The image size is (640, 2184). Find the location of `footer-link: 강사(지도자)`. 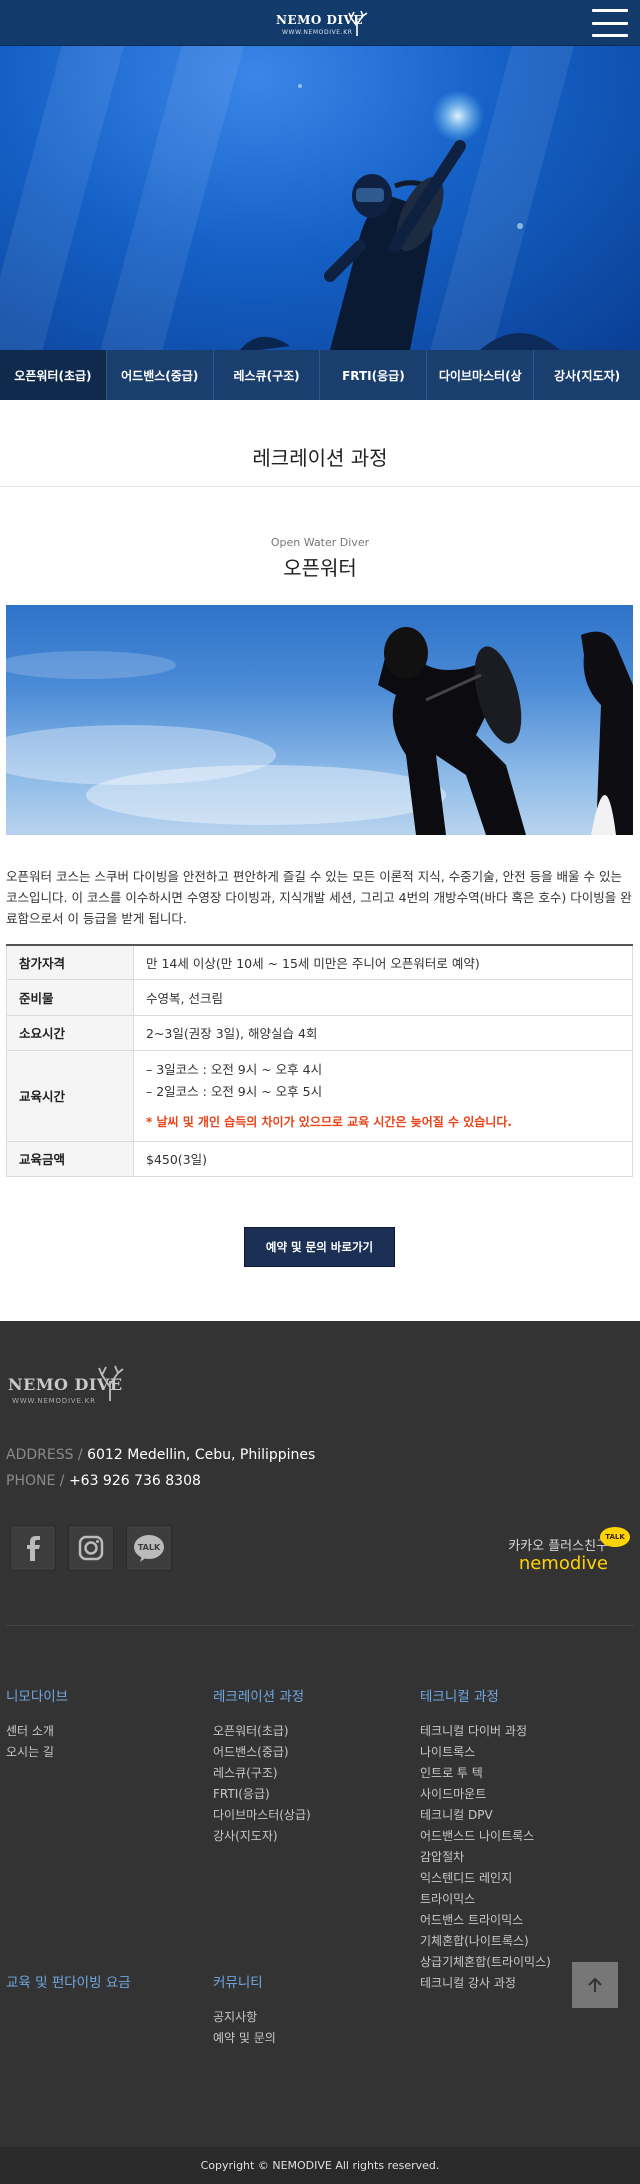

footer-link: 강사(지도자) is located at coordinates (262, 1836).